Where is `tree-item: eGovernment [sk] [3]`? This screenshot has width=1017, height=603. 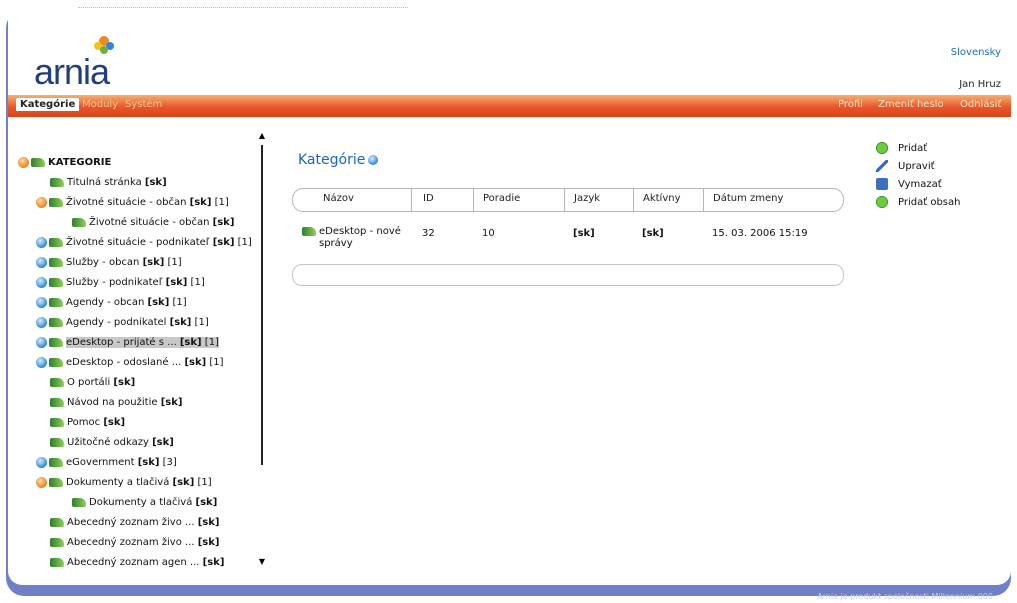 tree-item: eGovernment [sk] [3] is located at coordinates (106, 463).